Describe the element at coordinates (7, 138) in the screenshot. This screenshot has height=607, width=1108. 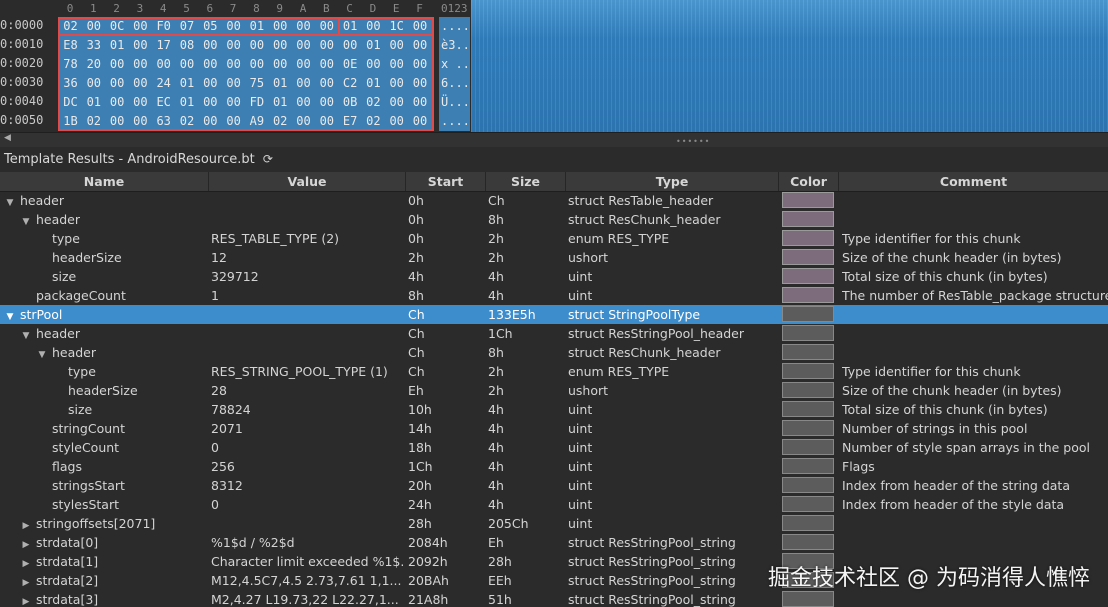
I see `scroll-left-icon: ◀` at that location.